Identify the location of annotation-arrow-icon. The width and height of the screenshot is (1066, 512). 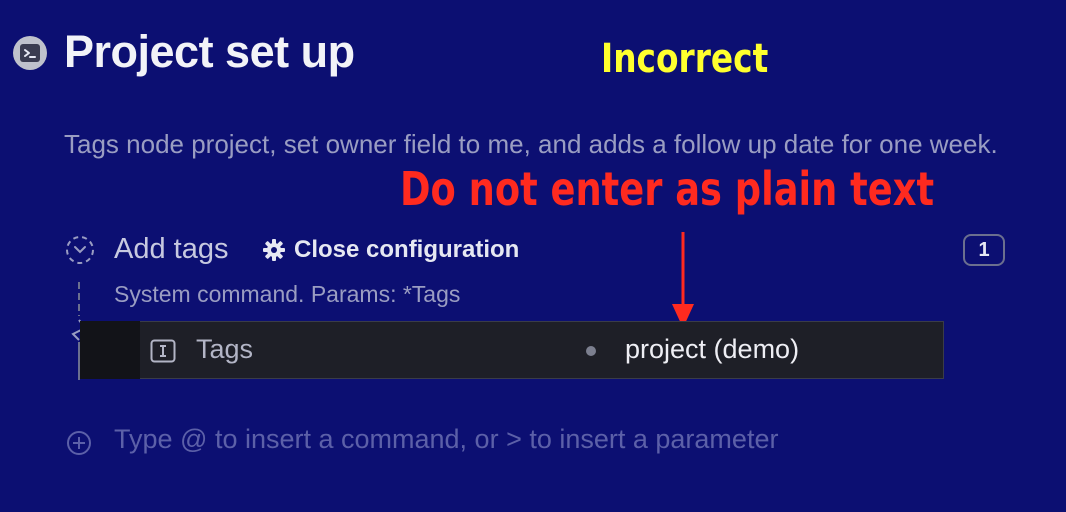
(683, 280).